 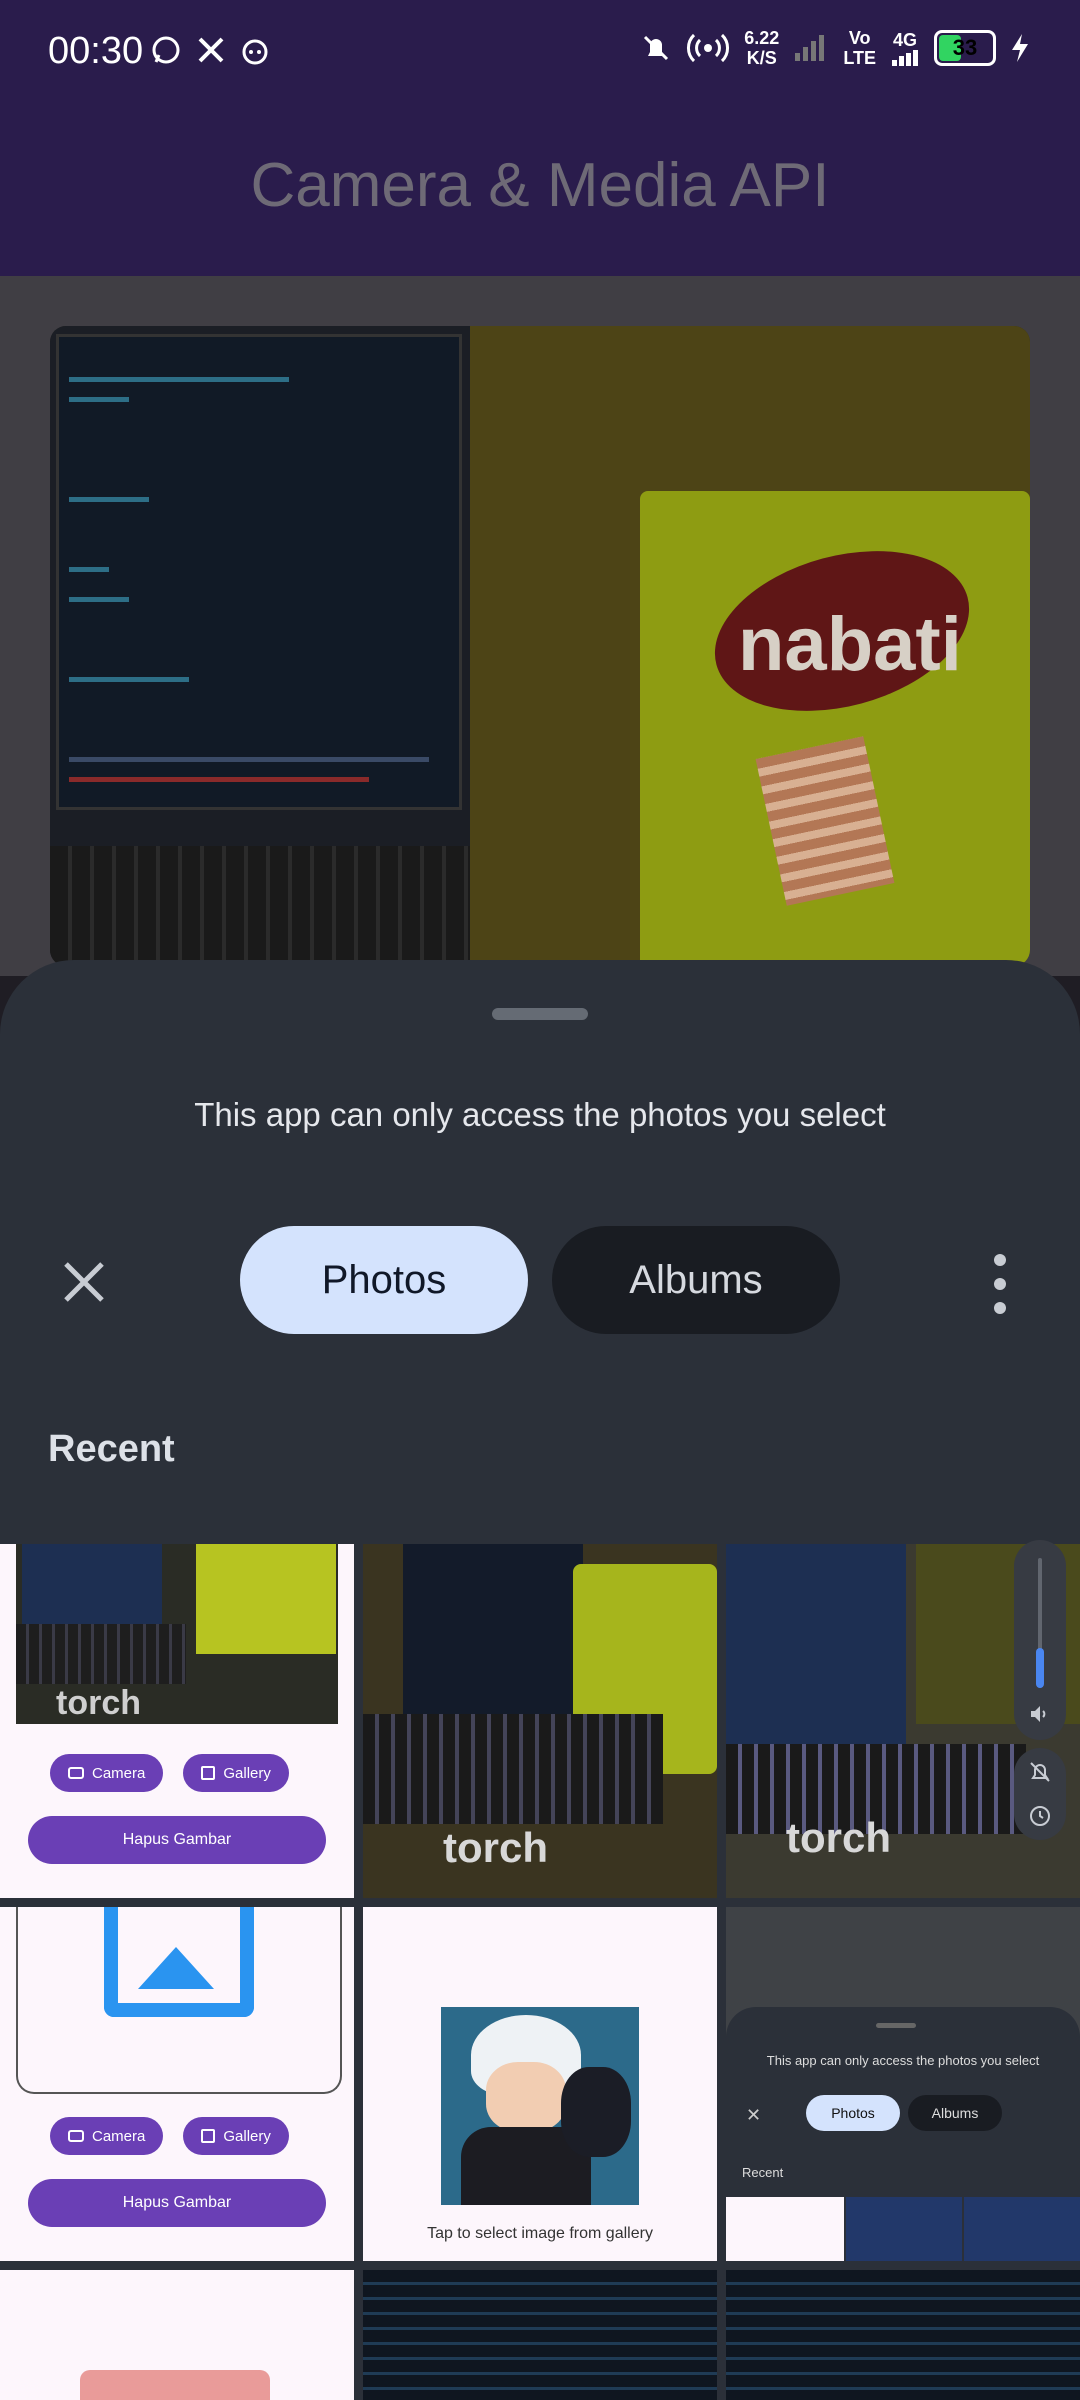 I want to click on laptop-screen, so click(x=259, y=572).